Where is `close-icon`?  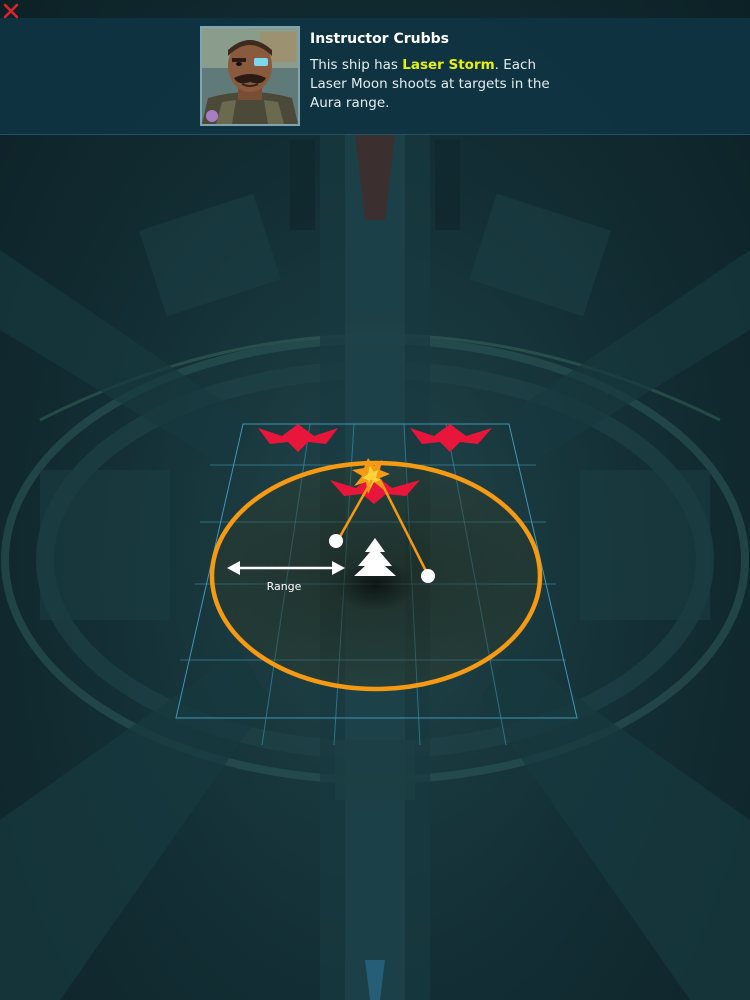 close-icon is located at coordinates (11, 11).